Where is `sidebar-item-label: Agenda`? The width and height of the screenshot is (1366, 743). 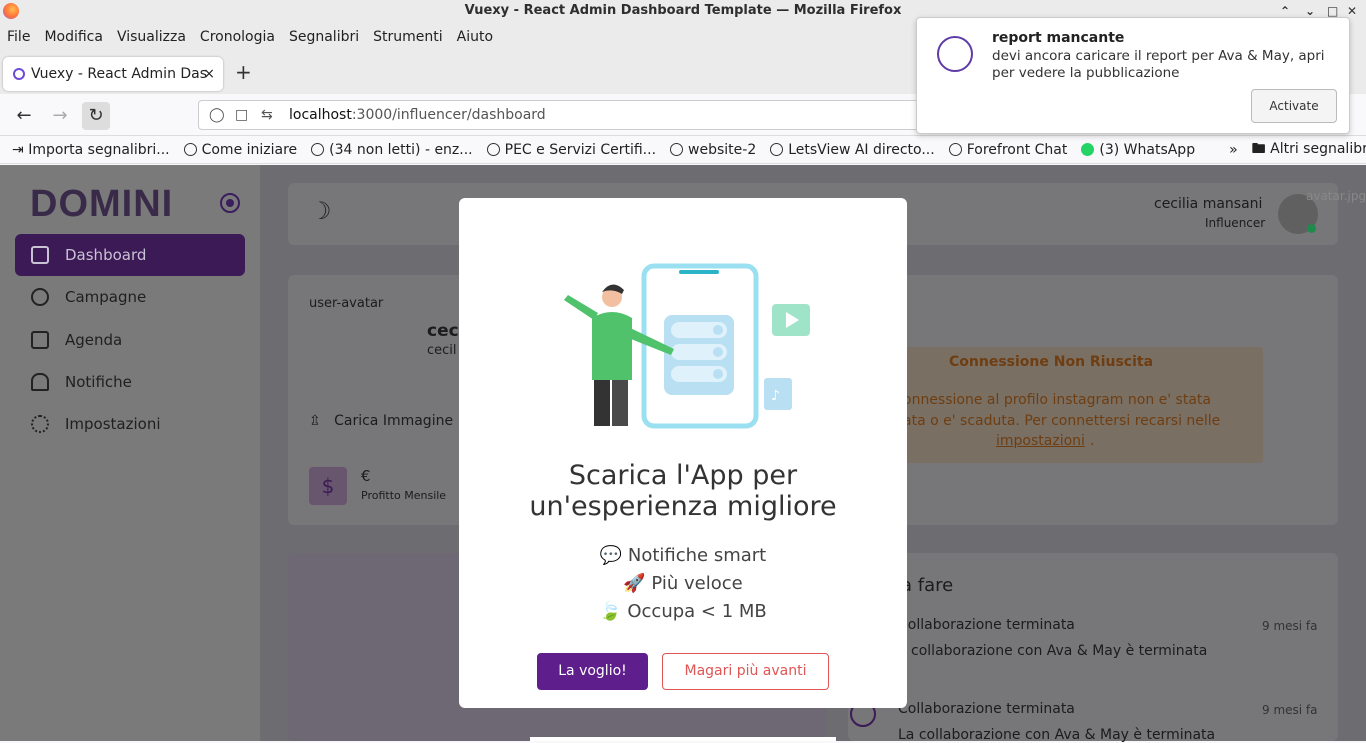
sidebar-item-label: Agenda is located at coordinates (94, 340).